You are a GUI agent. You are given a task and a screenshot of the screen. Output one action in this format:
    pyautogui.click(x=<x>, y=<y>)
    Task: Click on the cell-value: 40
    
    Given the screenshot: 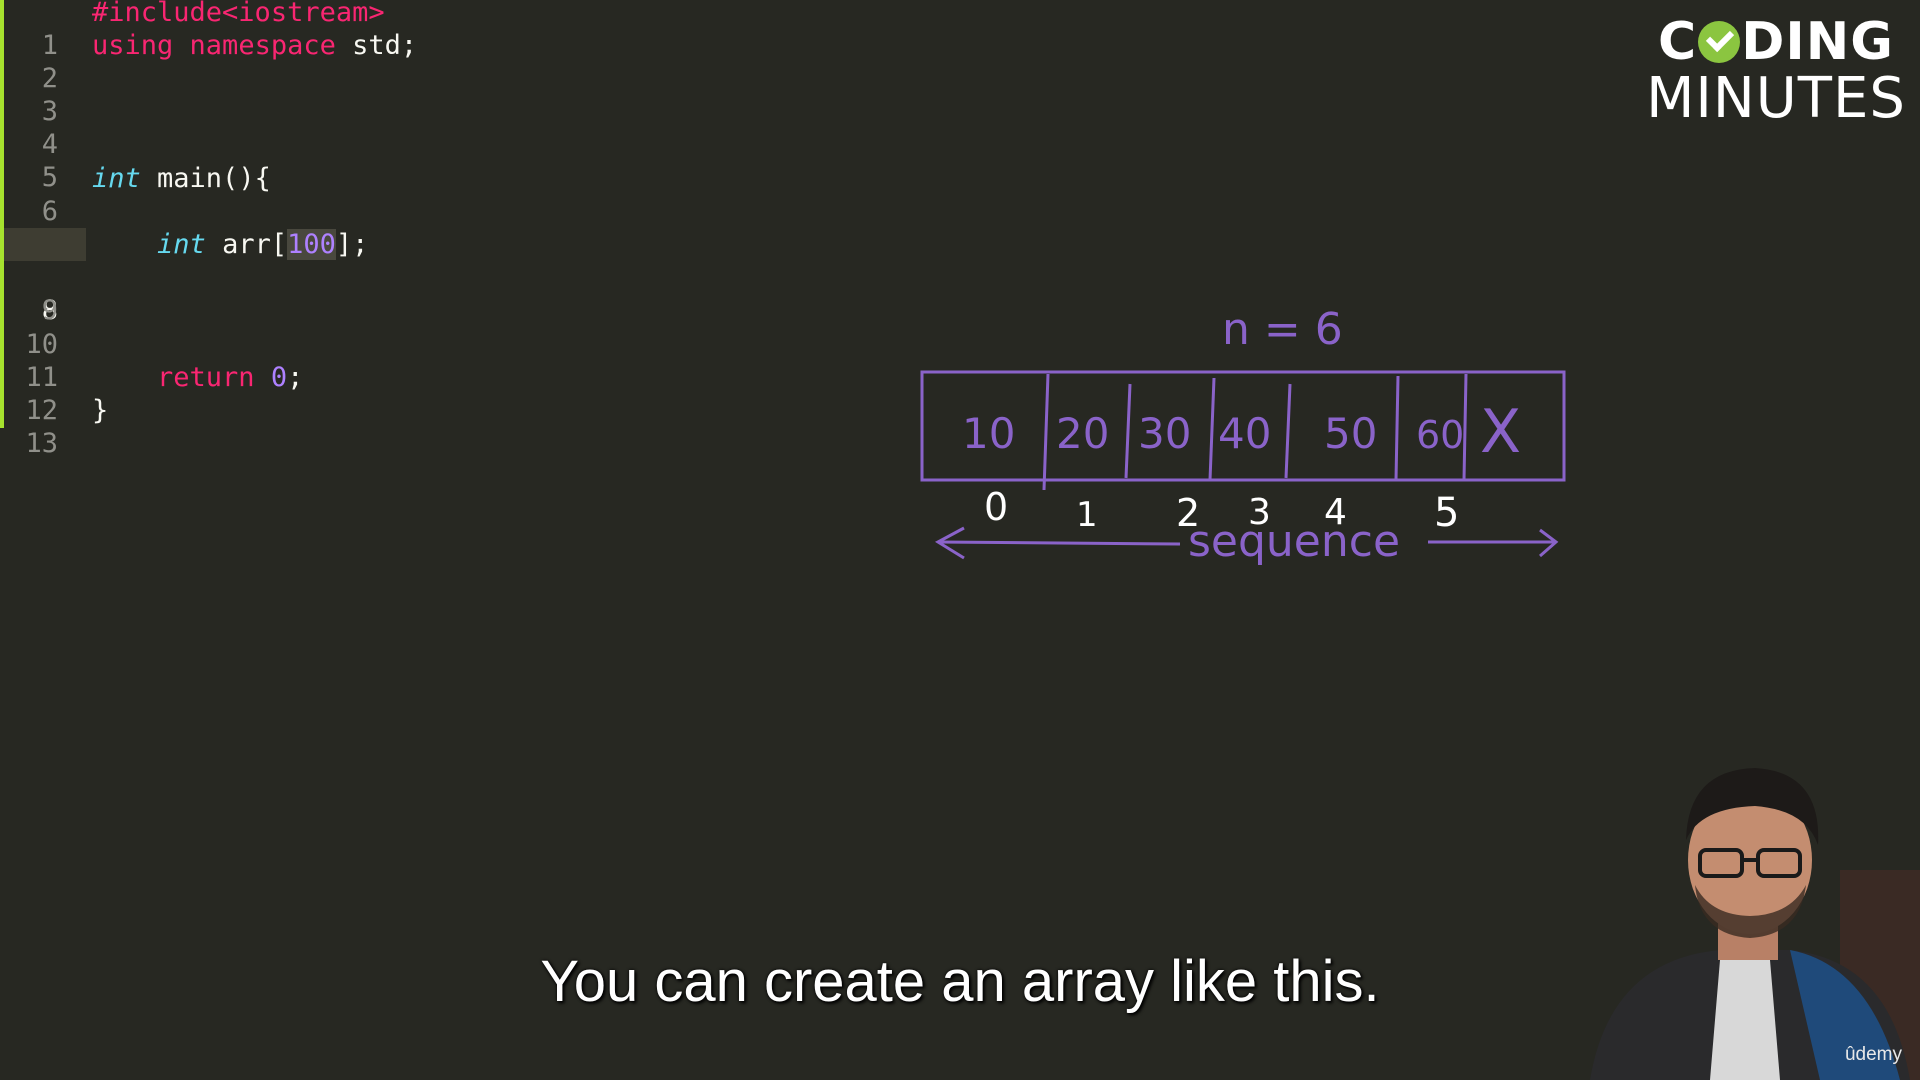 What is the action you would take?
    pyautogui.click(x=1244, y=433)
    